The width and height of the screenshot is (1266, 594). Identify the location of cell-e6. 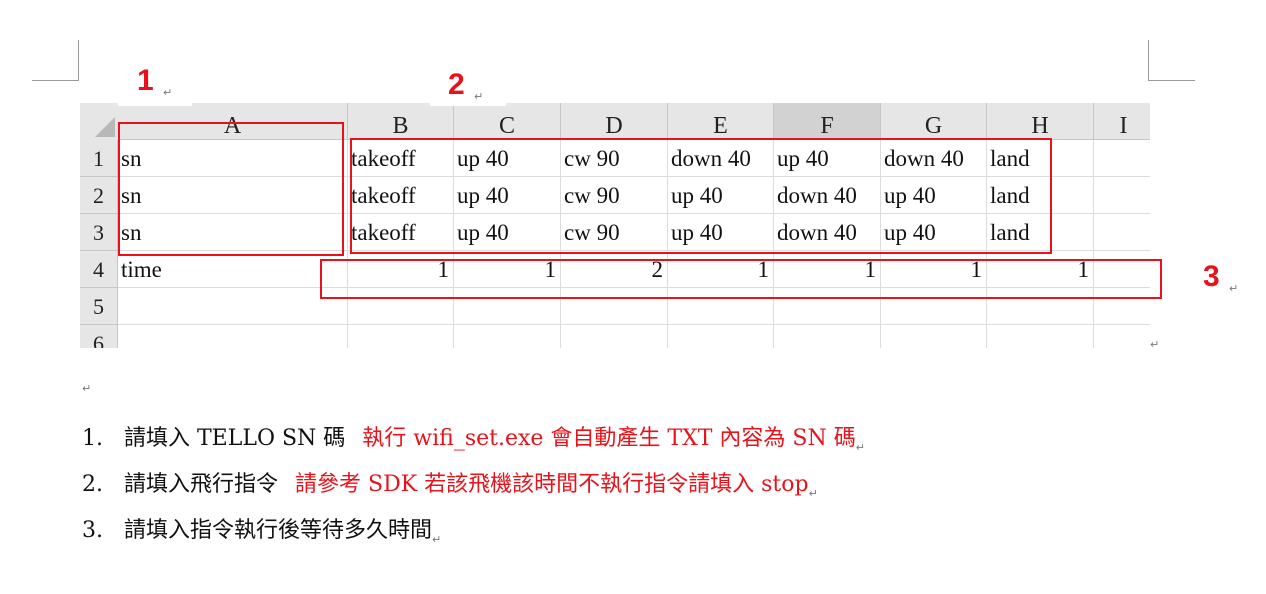
(721, 336).